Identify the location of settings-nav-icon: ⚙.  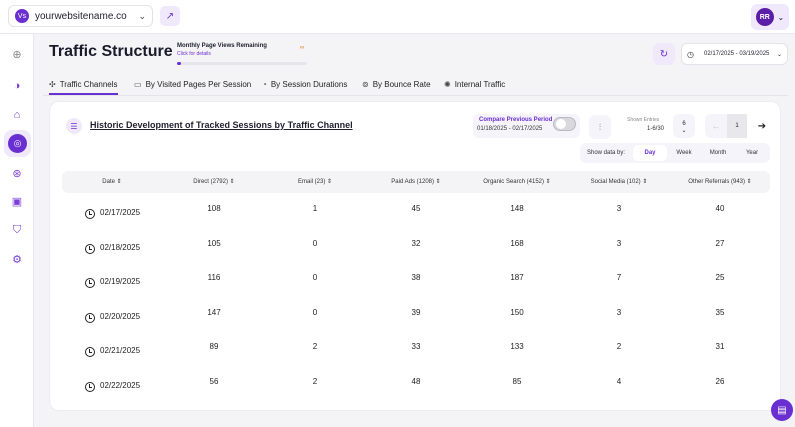
(17, 259).